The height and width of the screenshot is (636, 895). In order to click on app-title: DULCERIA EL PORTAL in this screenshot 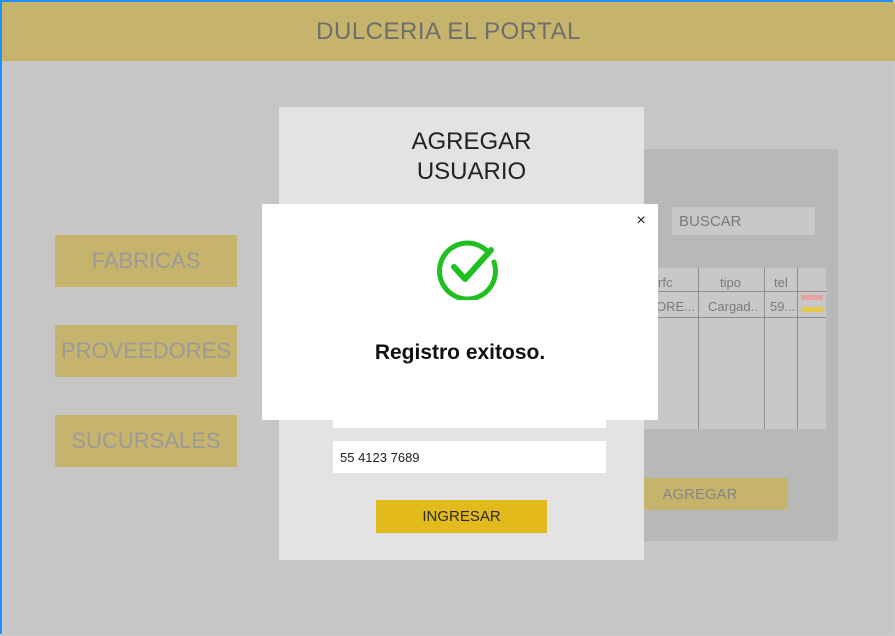, I will do `click(448, 31)`.